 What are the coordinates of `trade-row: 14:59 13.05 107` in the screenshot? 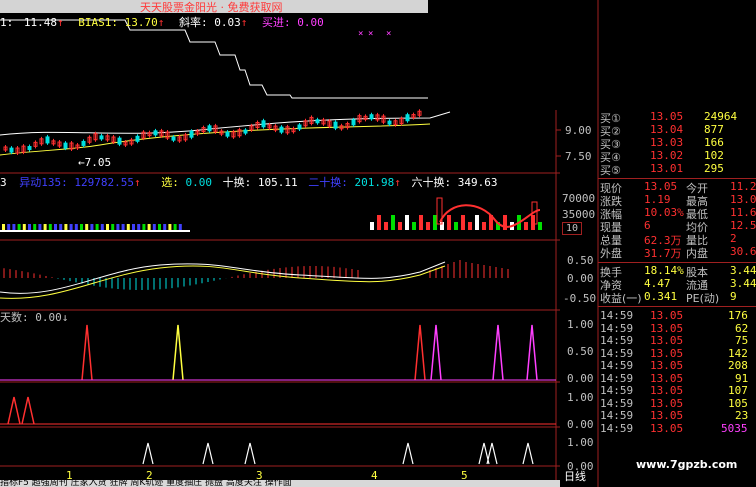 It's located at (678, 390).